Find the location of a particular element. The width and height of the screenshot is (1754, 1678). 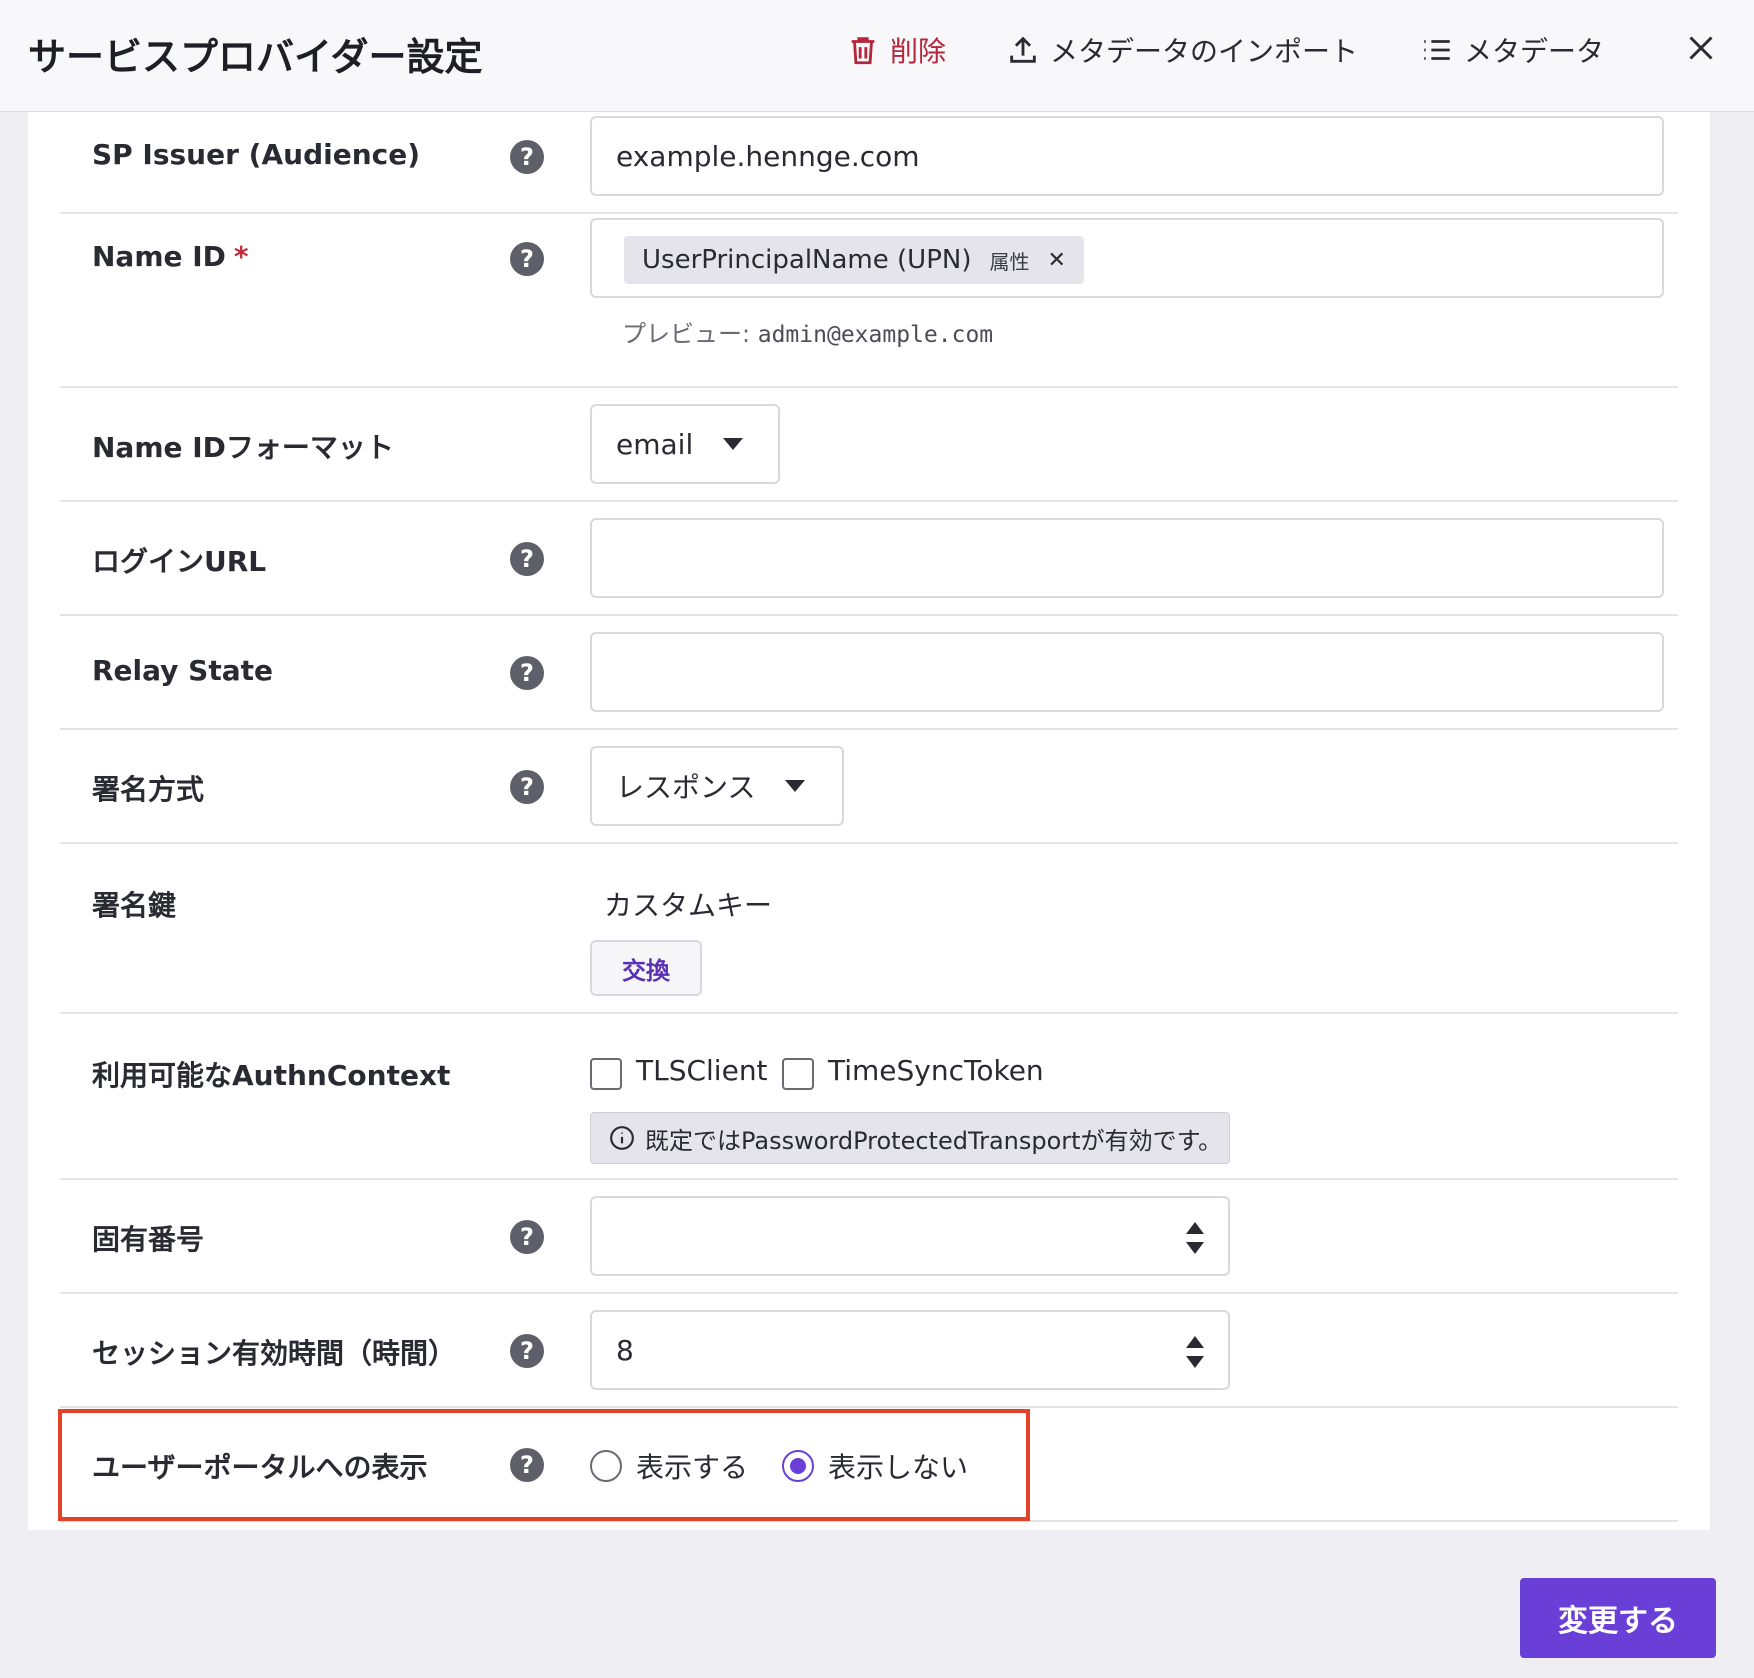

signing-method-select: レスポンス is located at coordinates (717, 786).